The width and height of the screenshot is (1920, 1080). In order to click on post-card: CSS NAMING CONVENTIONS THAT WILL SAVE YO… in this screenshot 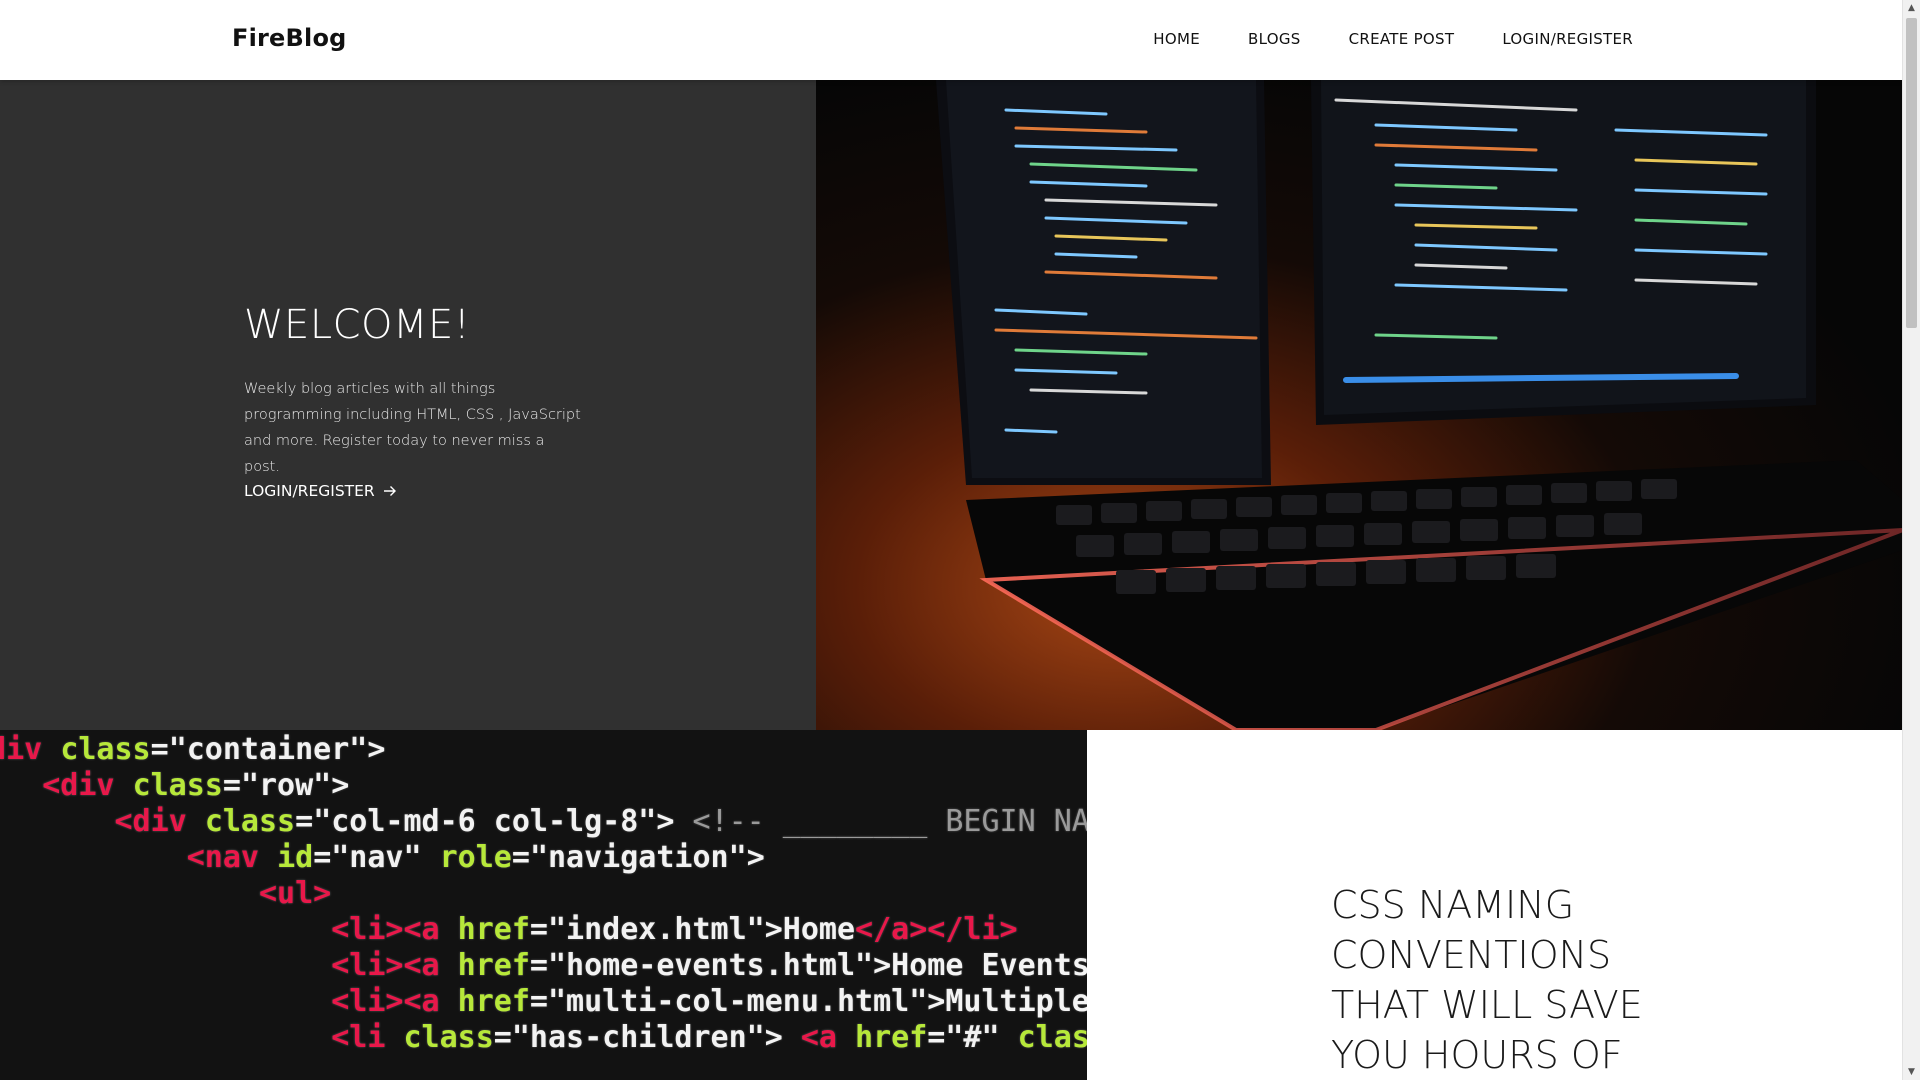, I will do `click(1495, 905)`.